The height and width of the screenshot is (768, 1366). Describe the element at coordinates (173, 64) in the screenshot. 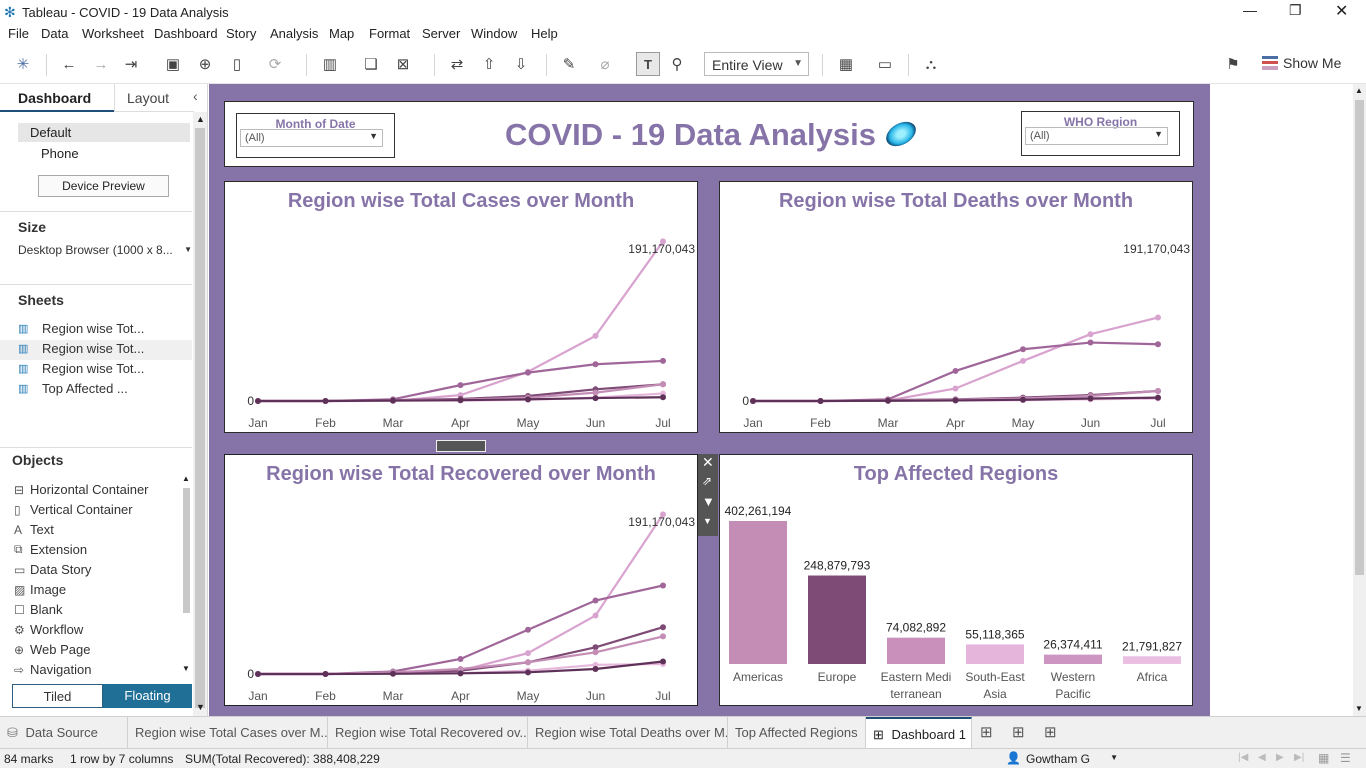

I see `save-icon: ▣` at that location.